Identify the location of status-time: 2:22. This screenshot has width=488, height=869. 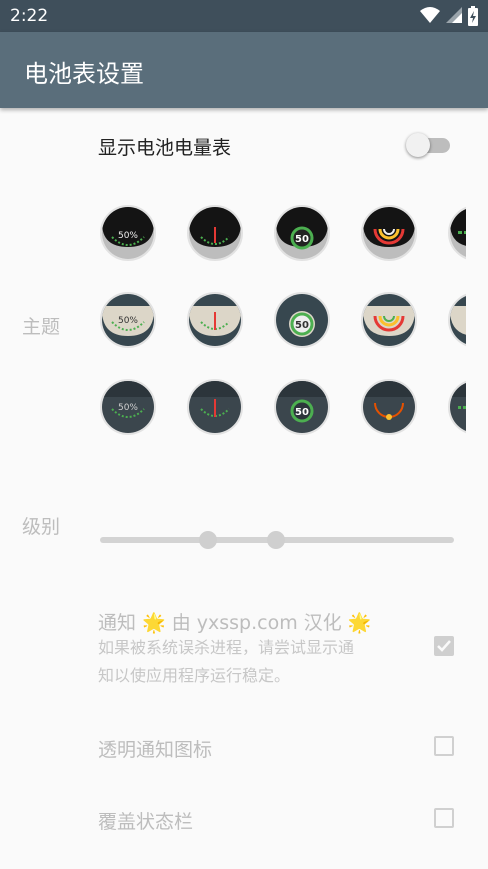
(29, 16).